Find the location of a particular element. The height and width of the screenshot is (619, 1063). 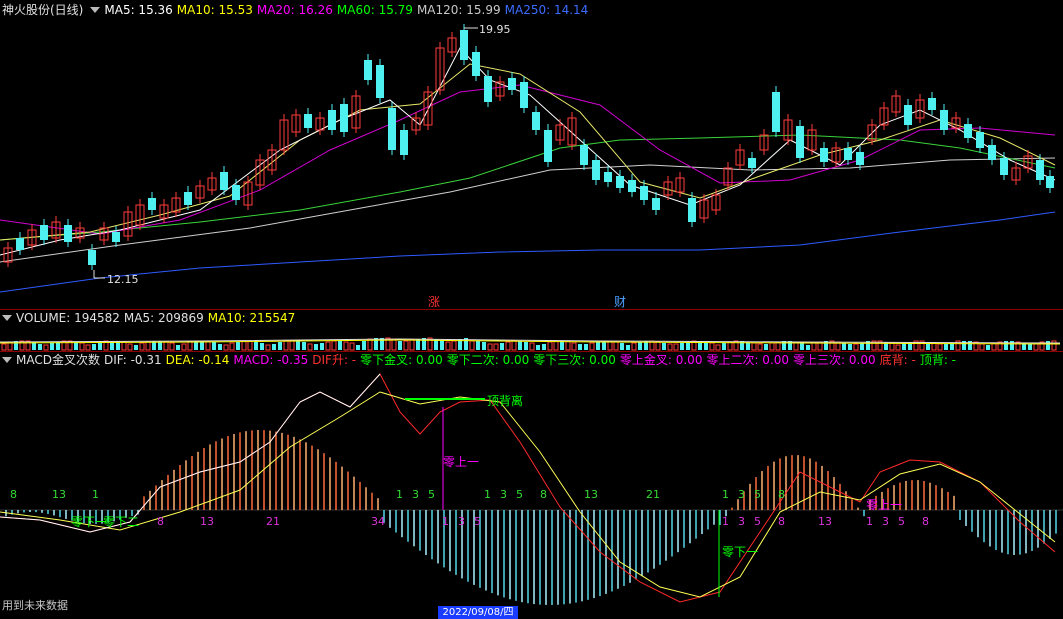

zero-above-tag-2: 零上一 is located at coordinates (884, 505).